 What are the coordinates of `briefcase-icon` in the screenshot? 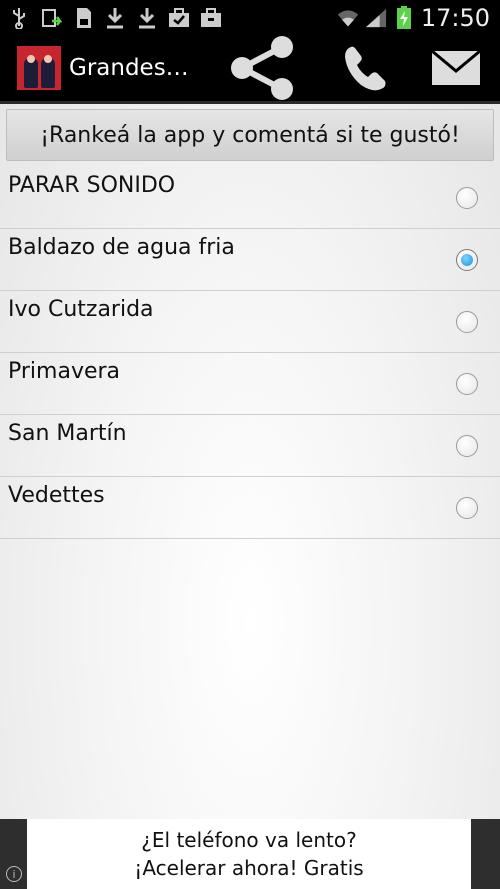 It's located at (211, 18).